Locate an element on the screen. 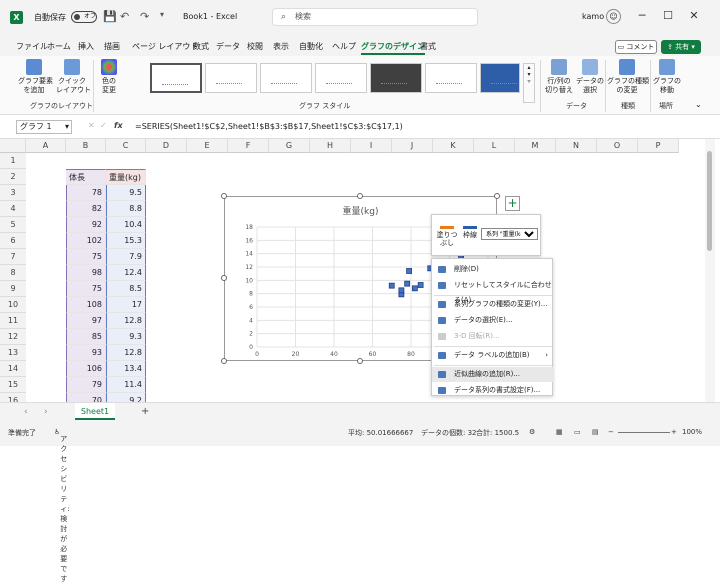 This screenshot has height=584, width=720. select-data-button: データの 選択 is located at coordinates (590, 77).